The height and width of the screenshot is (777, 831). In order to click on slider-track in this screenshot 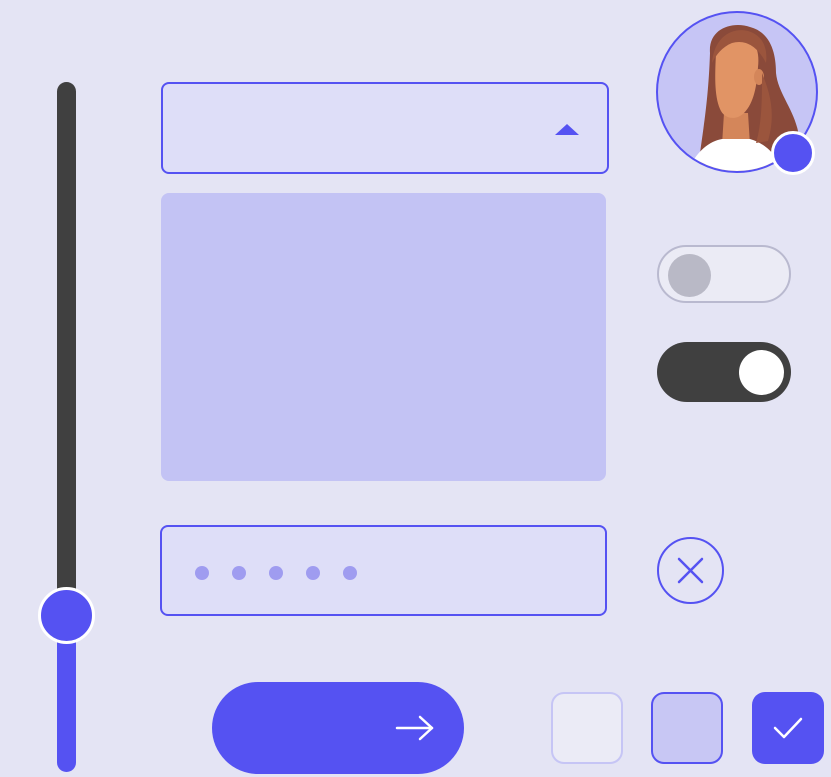, I will do `click(66, 354)`.